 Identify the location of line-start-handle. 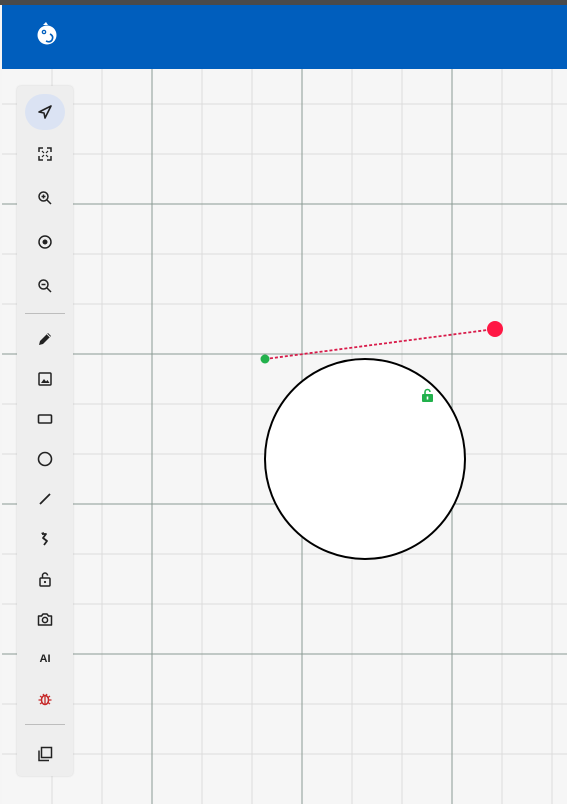
(265, 359).